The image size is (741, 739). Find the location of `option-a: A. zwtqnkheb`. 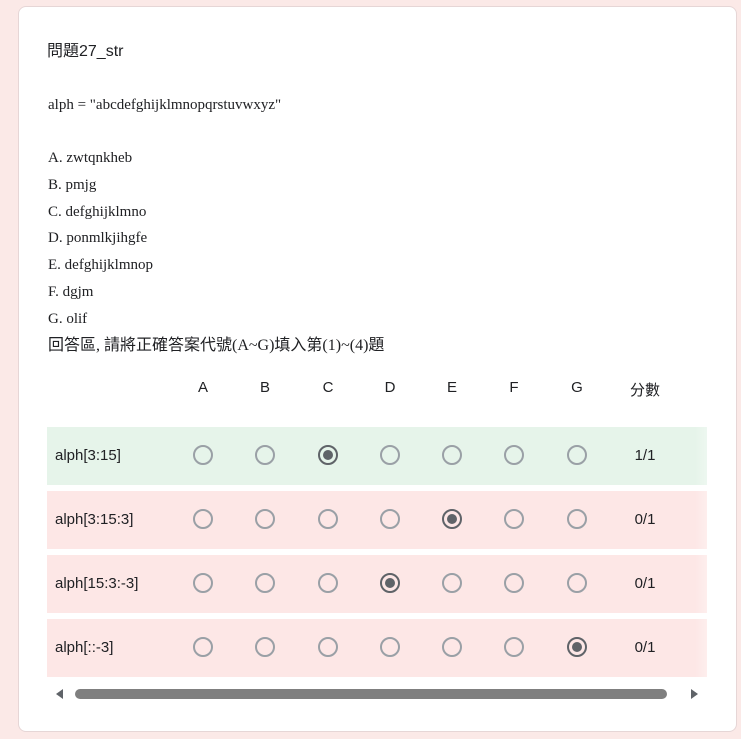

option-a: A. zwtqnkheb is located at coordinates (90, 158).